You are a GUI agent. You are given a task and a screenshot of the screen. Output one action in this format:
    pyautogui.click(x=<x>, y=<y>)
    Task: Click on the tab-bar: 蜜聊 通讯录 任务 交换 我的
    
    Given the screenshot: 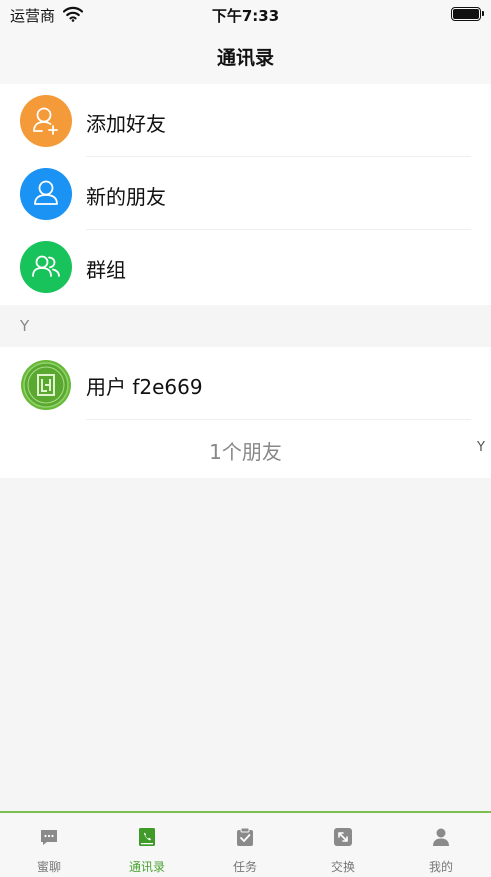 What is the action you would take?
    pyautogui.click(x=245, y=844)
    